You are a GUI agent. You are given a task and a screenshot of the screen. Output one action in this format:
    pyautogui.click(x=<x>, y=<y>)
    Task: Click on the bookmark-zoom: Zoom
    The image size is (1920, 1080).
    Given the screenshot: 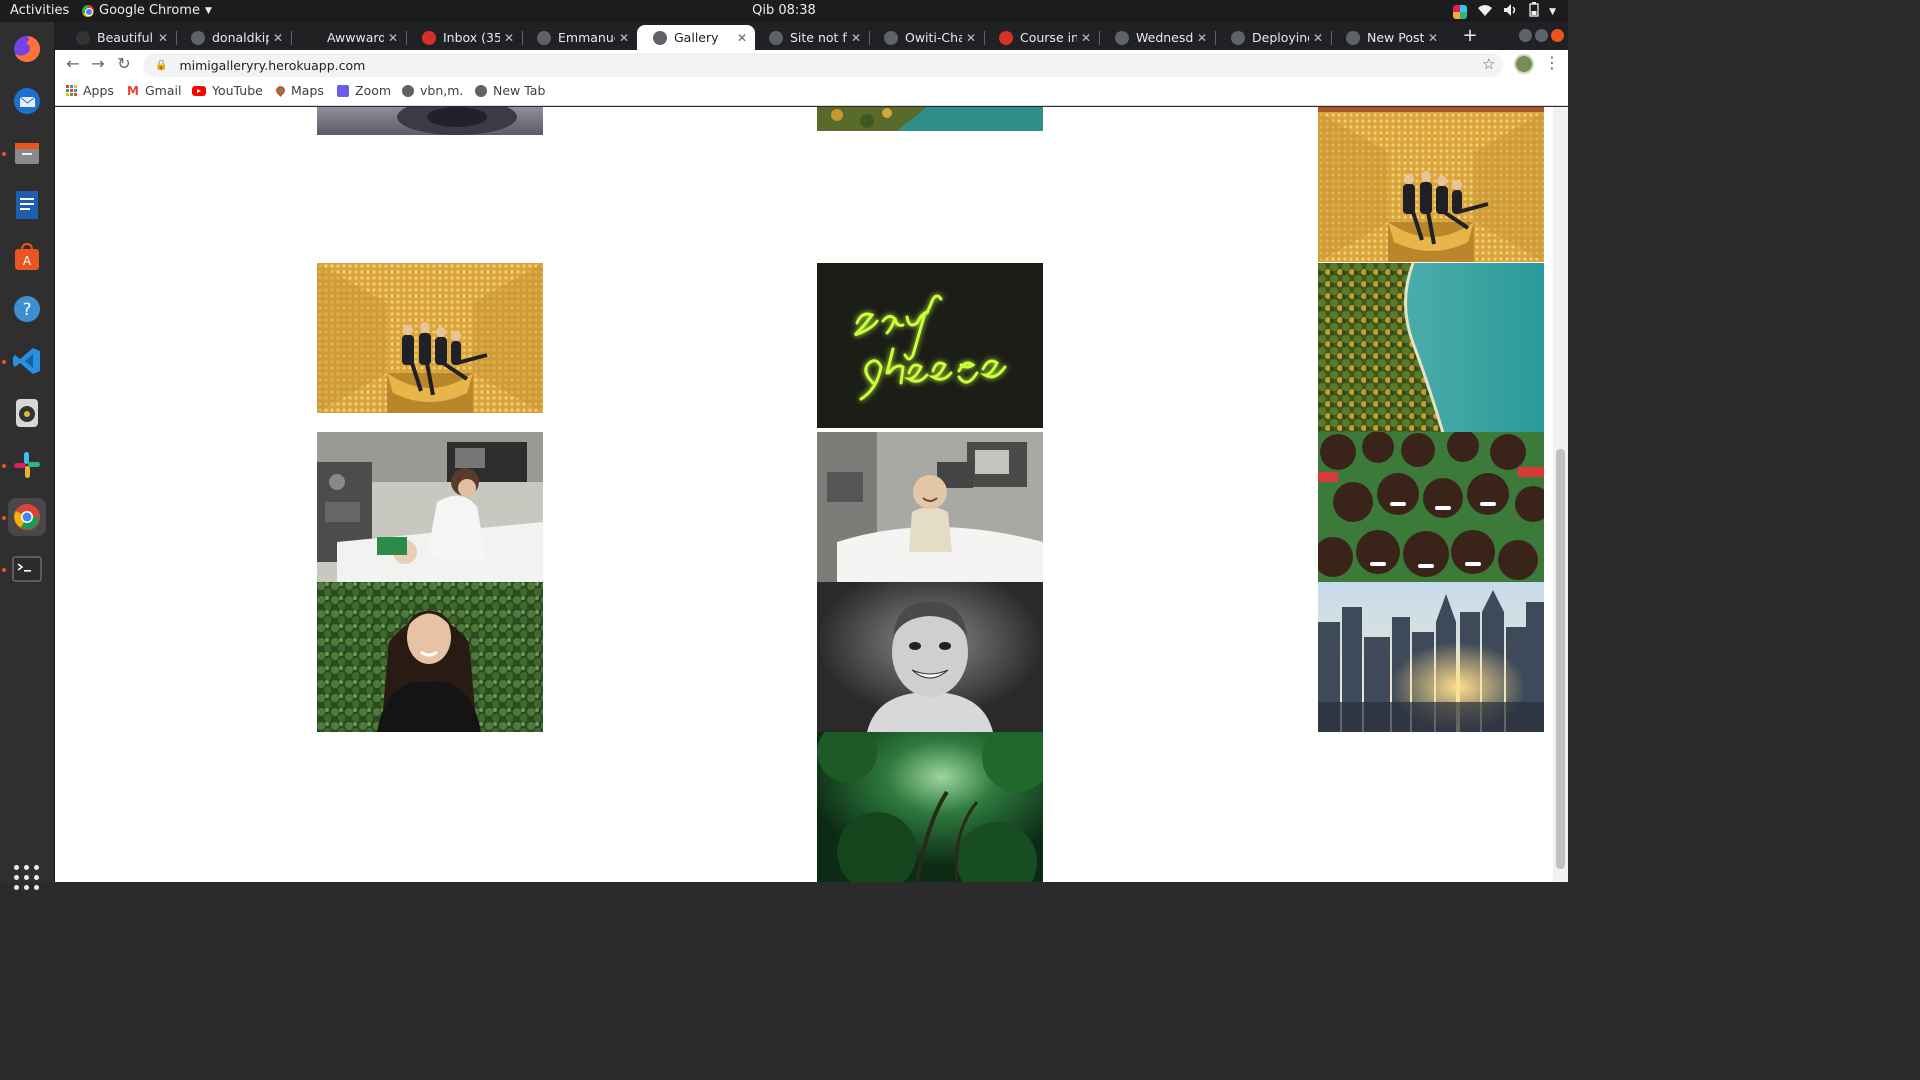 What is the action you would take?
    pyautogui.click(x=364, y=90)
    